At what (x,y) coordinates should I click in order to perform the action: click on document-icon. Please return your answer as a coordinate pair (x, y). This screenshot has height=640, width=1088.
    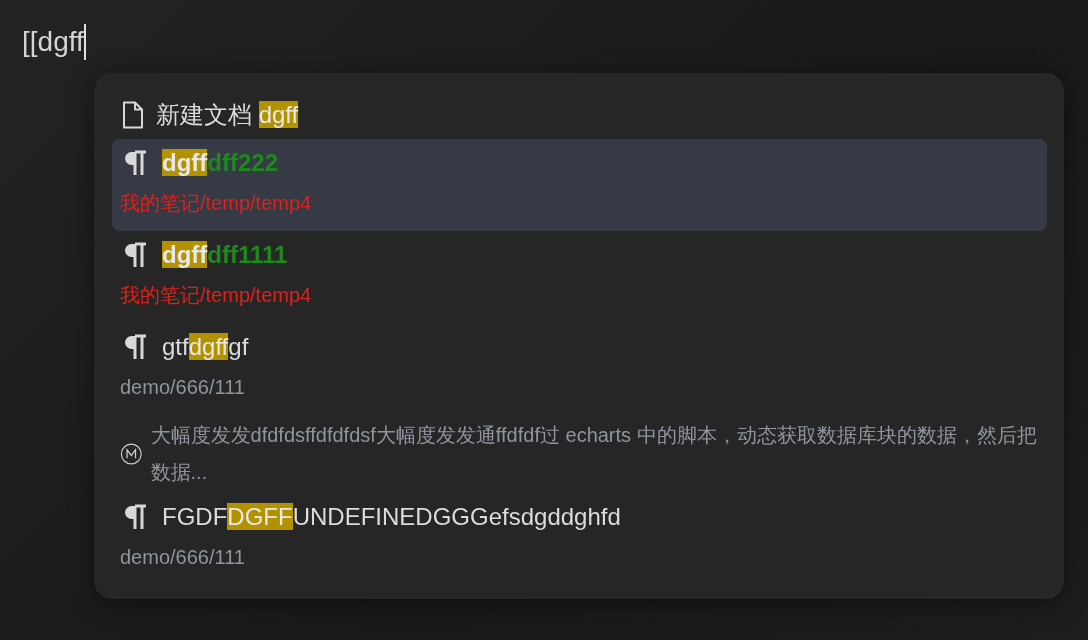
    Looking at the image, I should click on (133, 115).